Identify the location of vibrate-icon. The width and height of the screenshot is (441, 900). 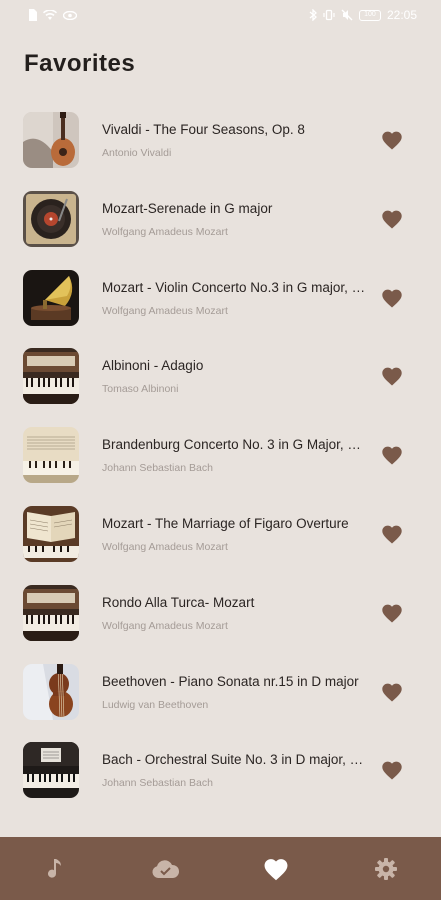
(329, 15).